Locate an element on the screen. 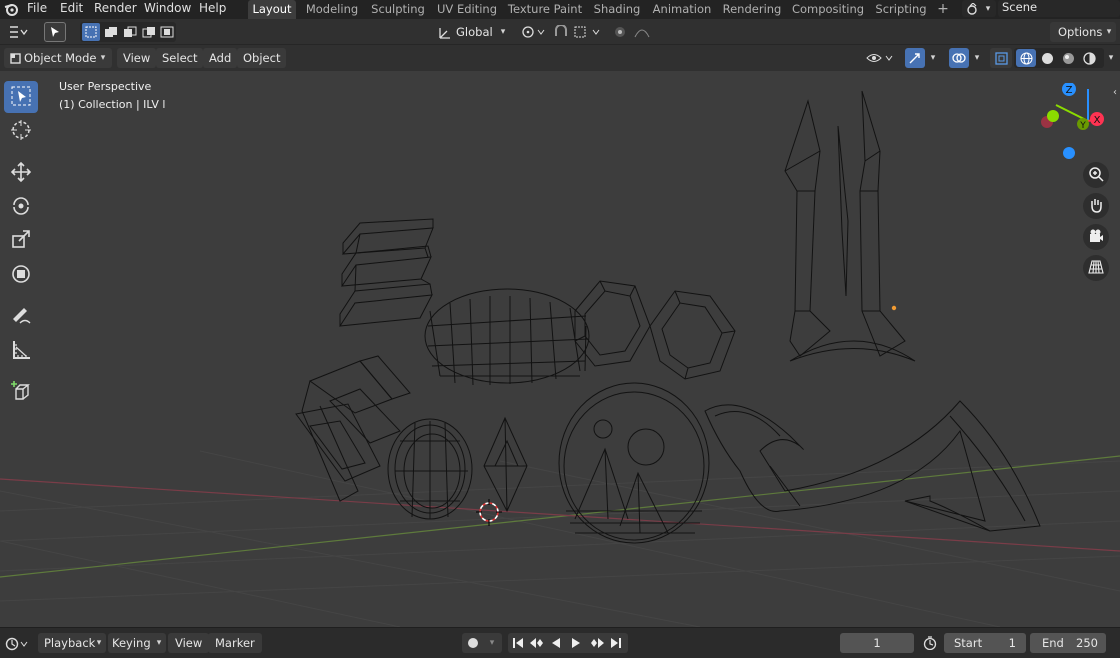 The height and width of the screenshot is (658, 1120). select-invert-icon is located at coordinates (149, 32).